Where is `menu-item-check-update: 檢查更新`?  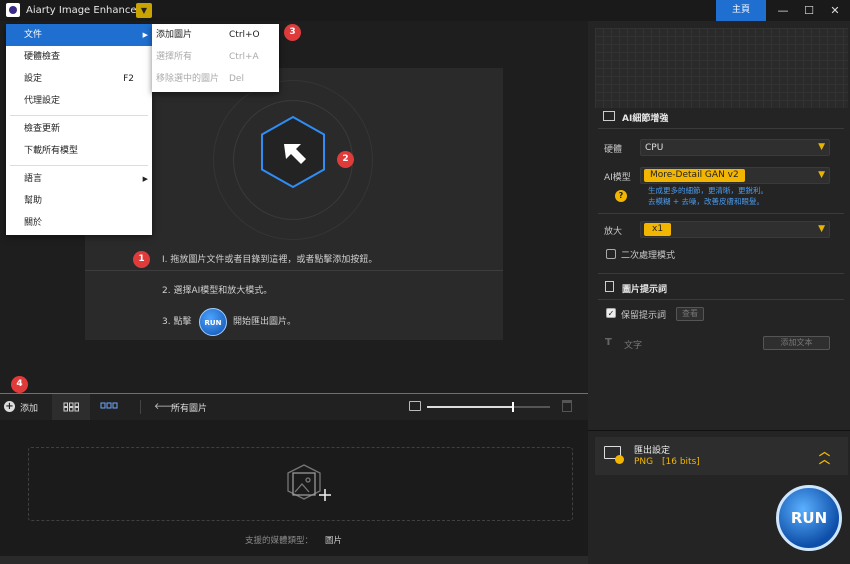
menu-item-check-update: 檢查更新 is located at coordinates (79, 129).